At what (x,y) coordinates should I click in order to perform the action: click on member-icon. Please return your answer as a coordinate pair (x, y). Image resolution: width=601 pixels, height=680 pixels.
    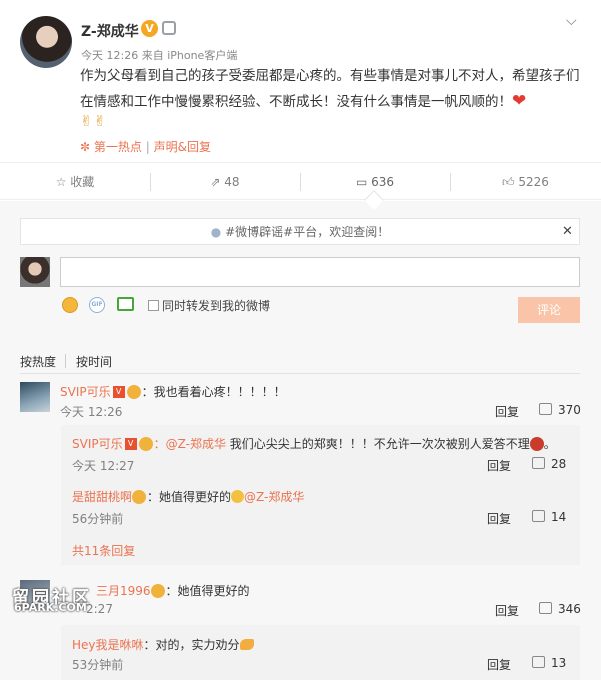
    Looking at the image, I should click on (169, 28).